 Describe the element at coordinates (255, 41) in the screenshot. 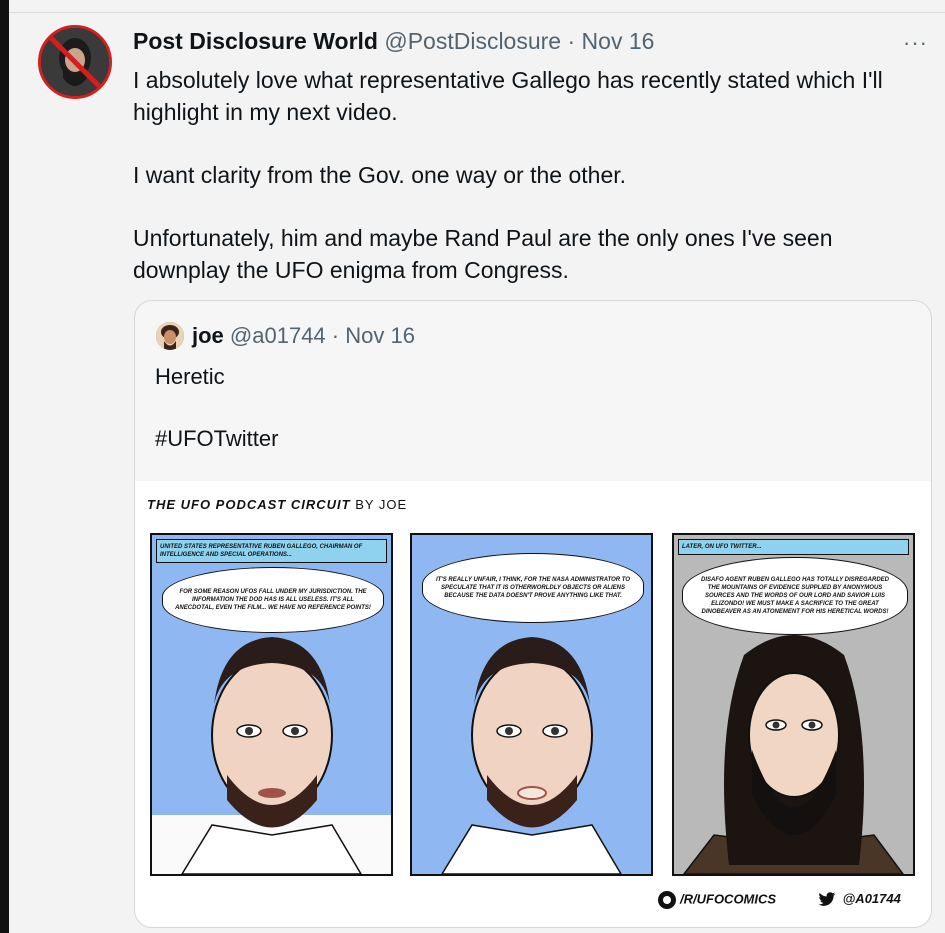

I see `author-name: Post Disclosure World` at that location.